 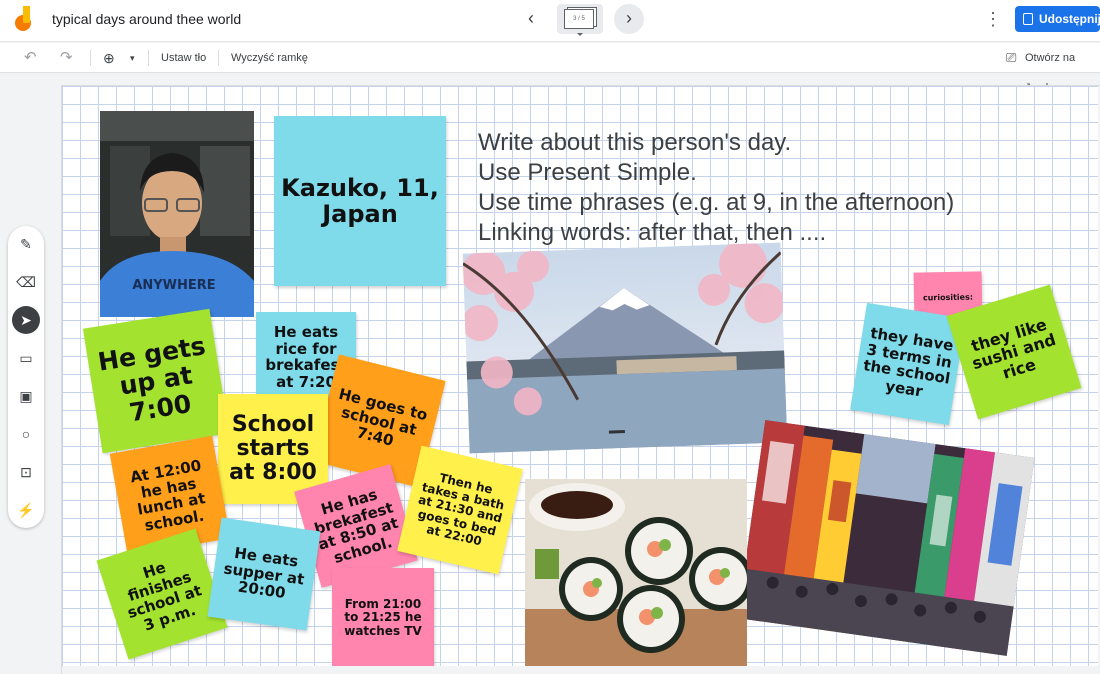 I want to click on open-on-jamboard-button: Otwórz na Jamb, so click(x=1062, y=68).